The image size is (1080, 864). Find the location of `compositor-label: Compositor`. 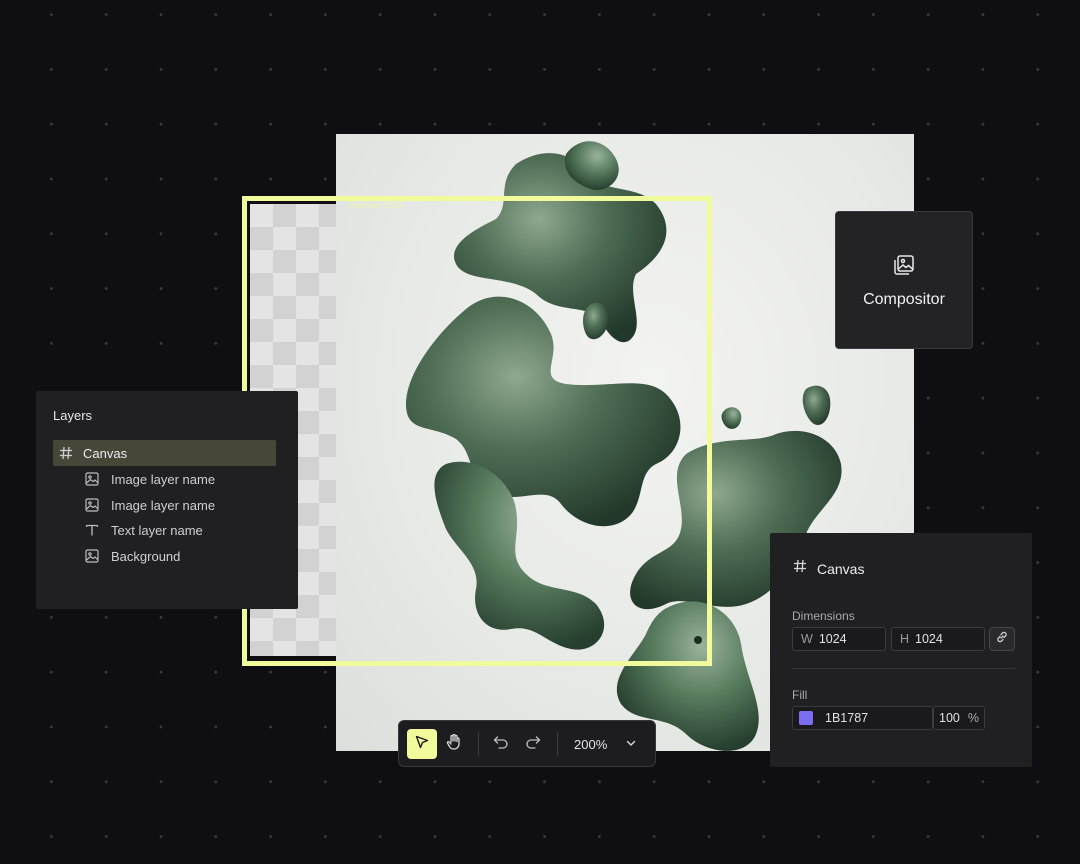

compositor-label: Compositor is located at coordinates (904, 299).